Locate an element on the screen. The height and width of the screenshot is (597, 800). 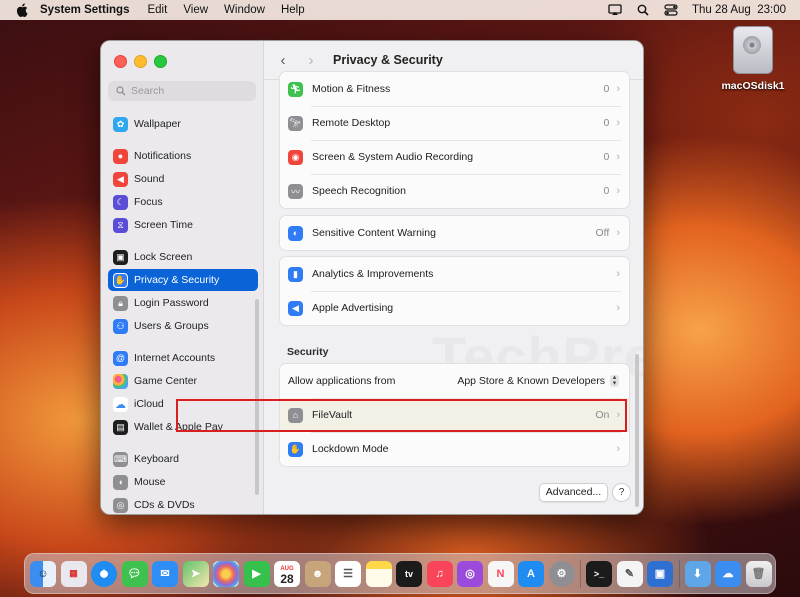
sidebar-item-internet-accounts: @ Internet Accounts is located at coordinates (183, 358).